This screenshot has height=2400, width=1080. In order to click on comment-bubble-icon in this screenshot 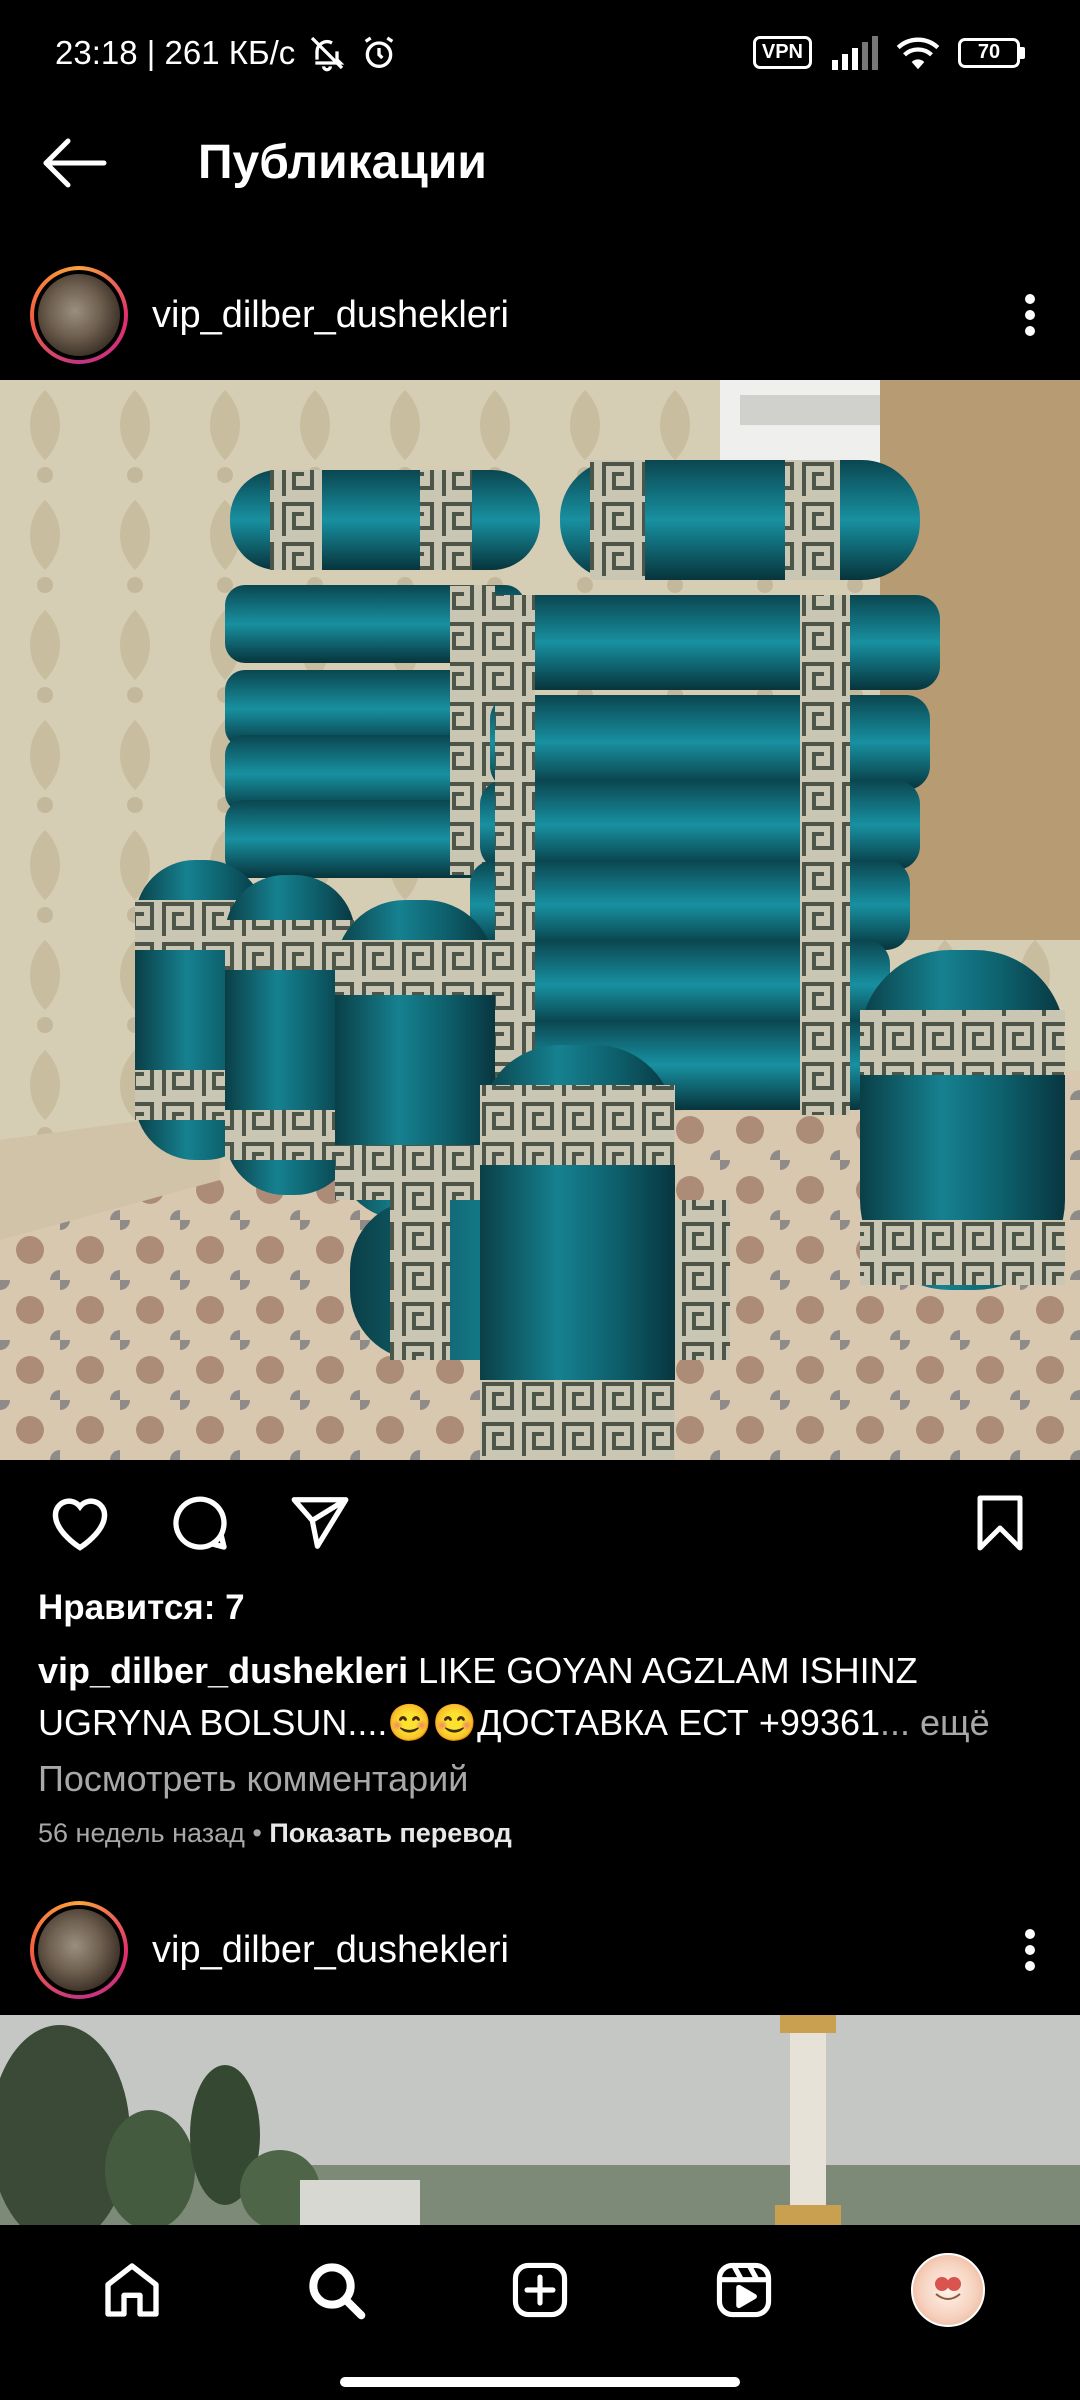, I will do `click(200, 1522)`.